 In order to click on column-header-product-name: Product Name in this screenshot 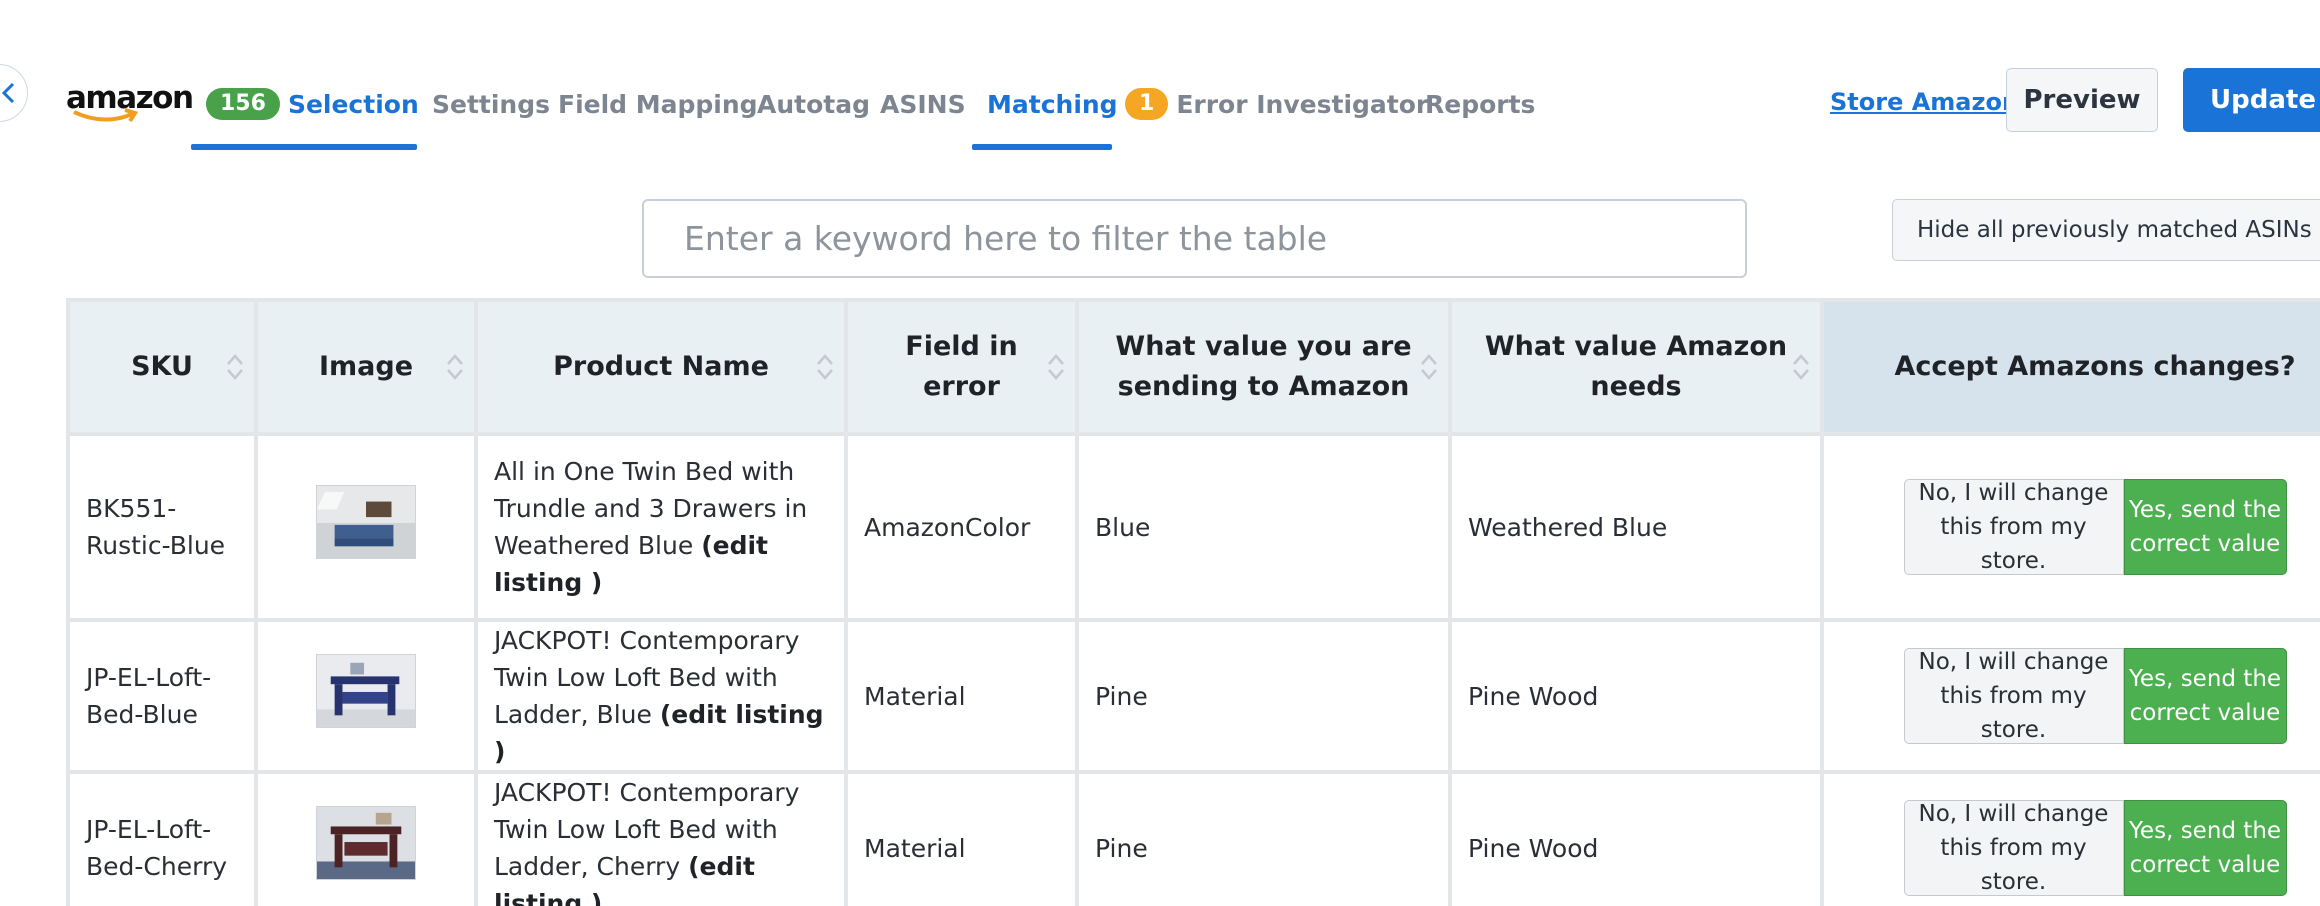, I will do `click(661, 367)`.